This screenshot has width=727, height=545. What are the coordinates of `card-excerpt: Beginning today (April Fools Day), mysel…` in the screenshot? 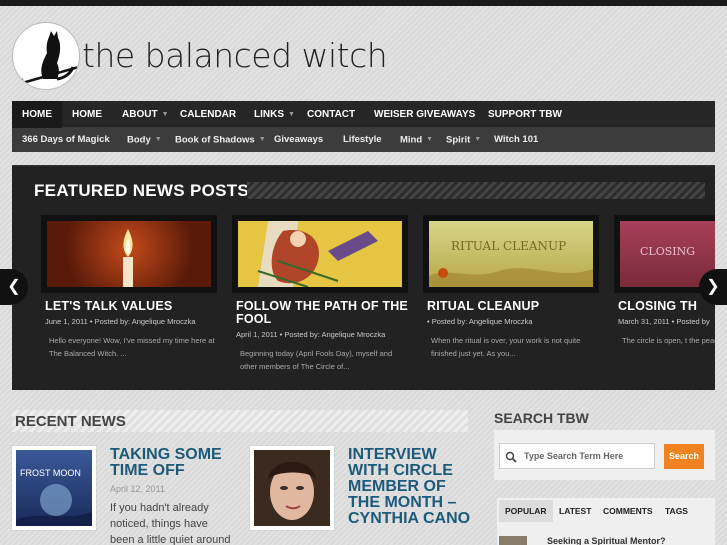 It's located at (316, 360).